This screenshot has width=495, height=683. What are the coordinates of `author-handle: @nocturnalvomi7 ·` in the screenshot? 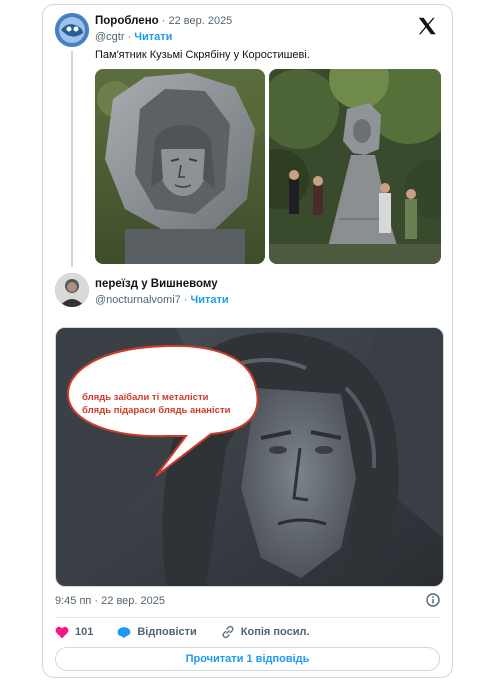 It's located at (141, 300).